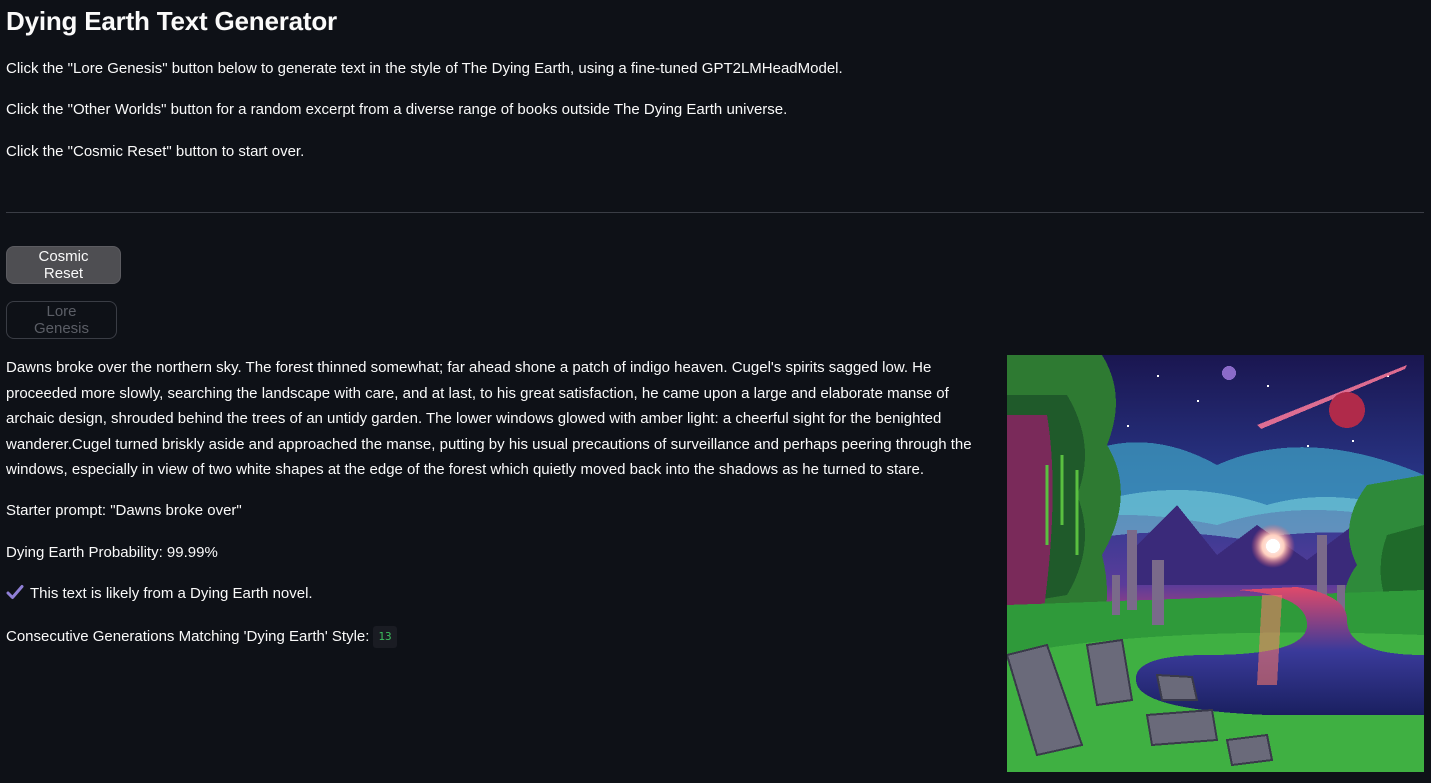 The width and height of the screenshot is (1431, 783). Describe the element at coordinates (171, 21) in the screenshot. I see `page-title: Dying Earth Text Generator` at that location.